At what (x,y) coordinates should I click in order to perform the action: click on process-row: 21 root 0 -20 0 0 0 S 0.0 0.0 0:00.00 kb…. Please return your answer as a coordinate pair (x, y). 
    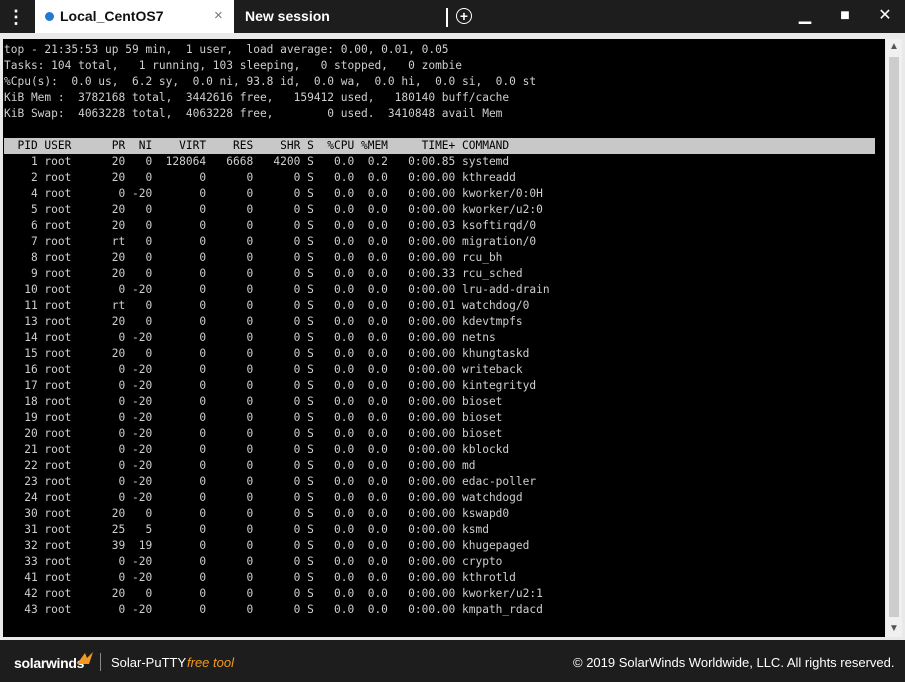
    Looking at the image, I should click on (257, 449).